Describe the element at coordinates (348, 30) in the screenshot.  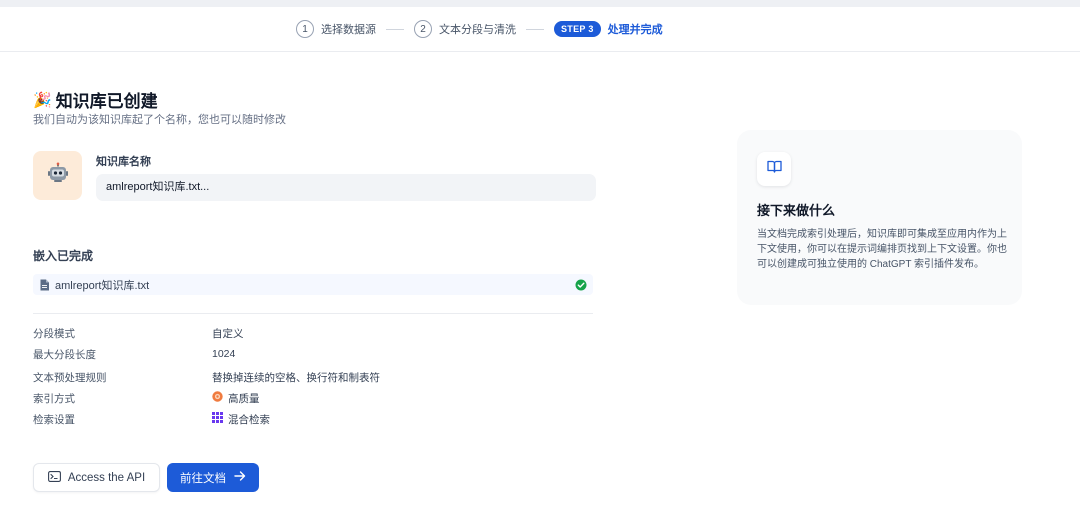
I see `step-1-label: 选择数据源` at that location.